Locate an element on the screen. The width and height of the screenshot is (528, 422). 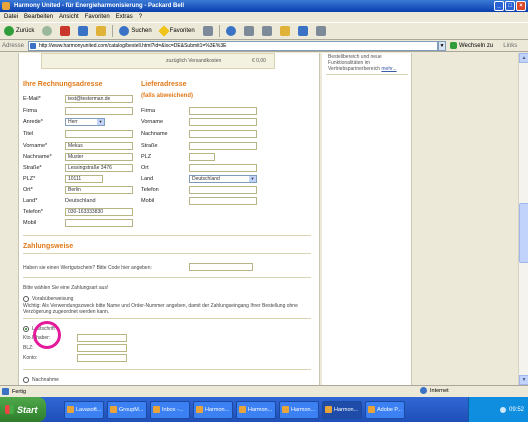
forward-button is located at coordinates (47, 31).